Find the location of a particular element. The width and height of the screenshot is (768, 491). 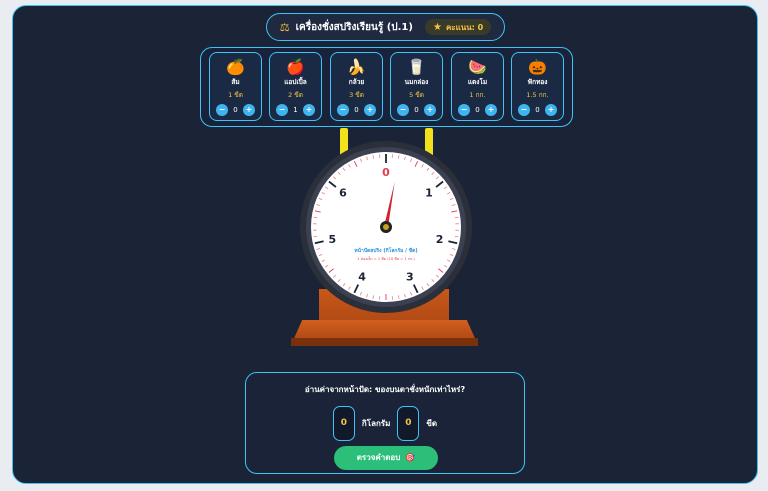

item-card-pumpkin: 🎃 ฟักทอง 1.5 กก. − 0 + is located at coordinates (537, 86).